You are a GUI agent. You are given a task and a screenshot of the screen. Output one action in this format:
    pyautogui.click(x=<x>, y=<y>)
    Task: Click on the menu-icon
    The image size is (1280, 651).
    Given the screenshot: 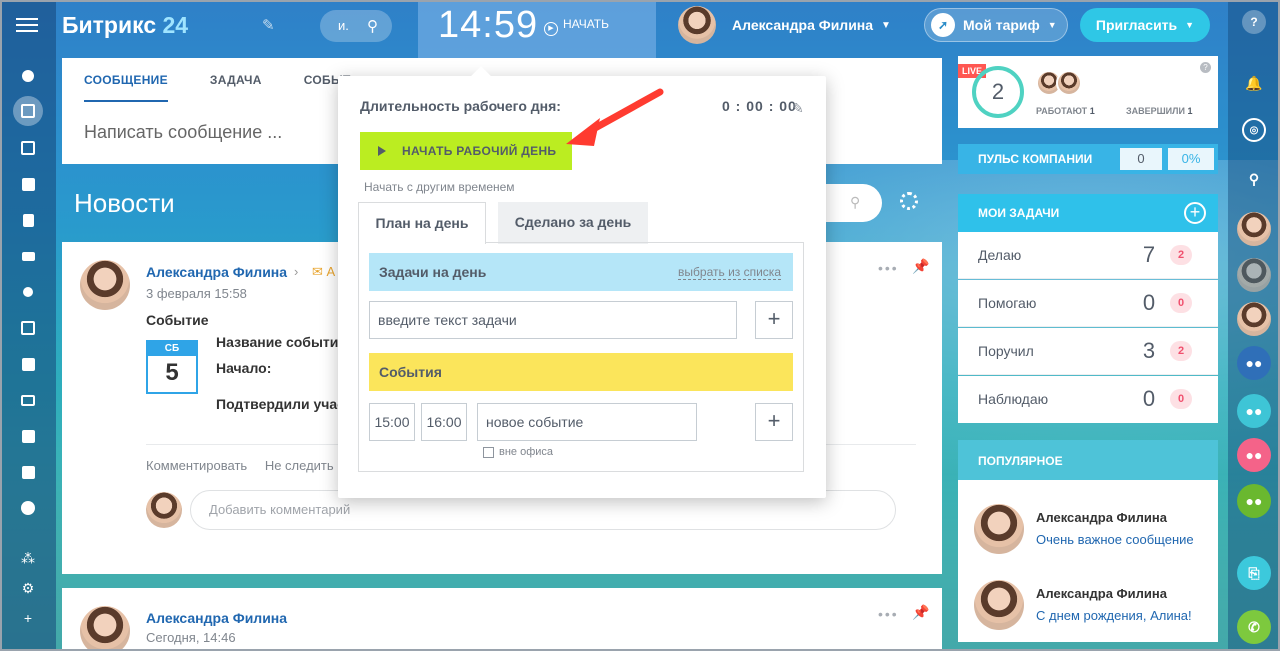 What is the action you would take?
    pyautogui.click(x=27, y=25)
    